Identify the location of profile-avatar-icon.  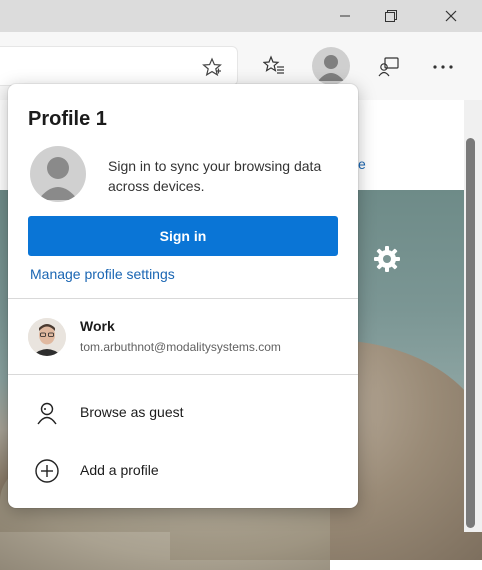
(331, 66).